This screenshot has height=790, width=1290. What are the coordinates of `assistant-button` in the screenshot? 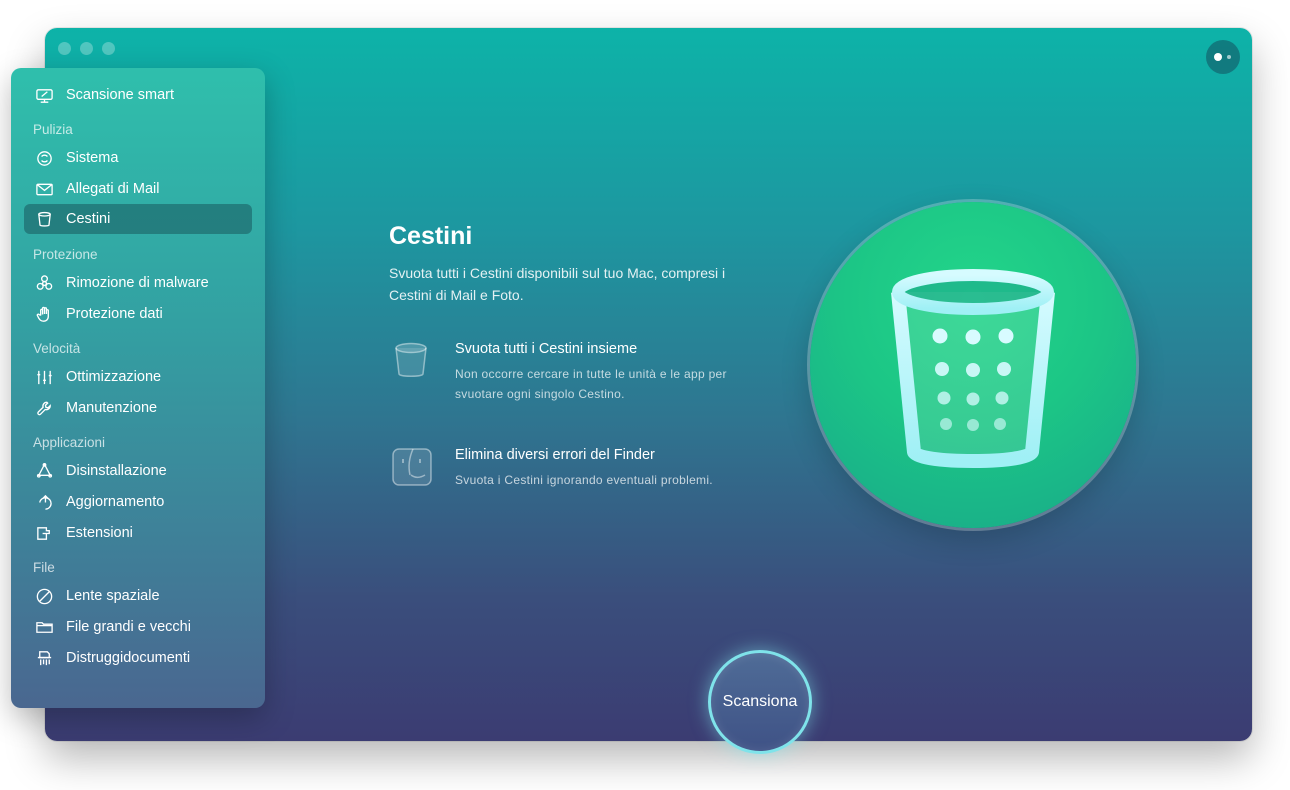 It's located at (1223, 57).